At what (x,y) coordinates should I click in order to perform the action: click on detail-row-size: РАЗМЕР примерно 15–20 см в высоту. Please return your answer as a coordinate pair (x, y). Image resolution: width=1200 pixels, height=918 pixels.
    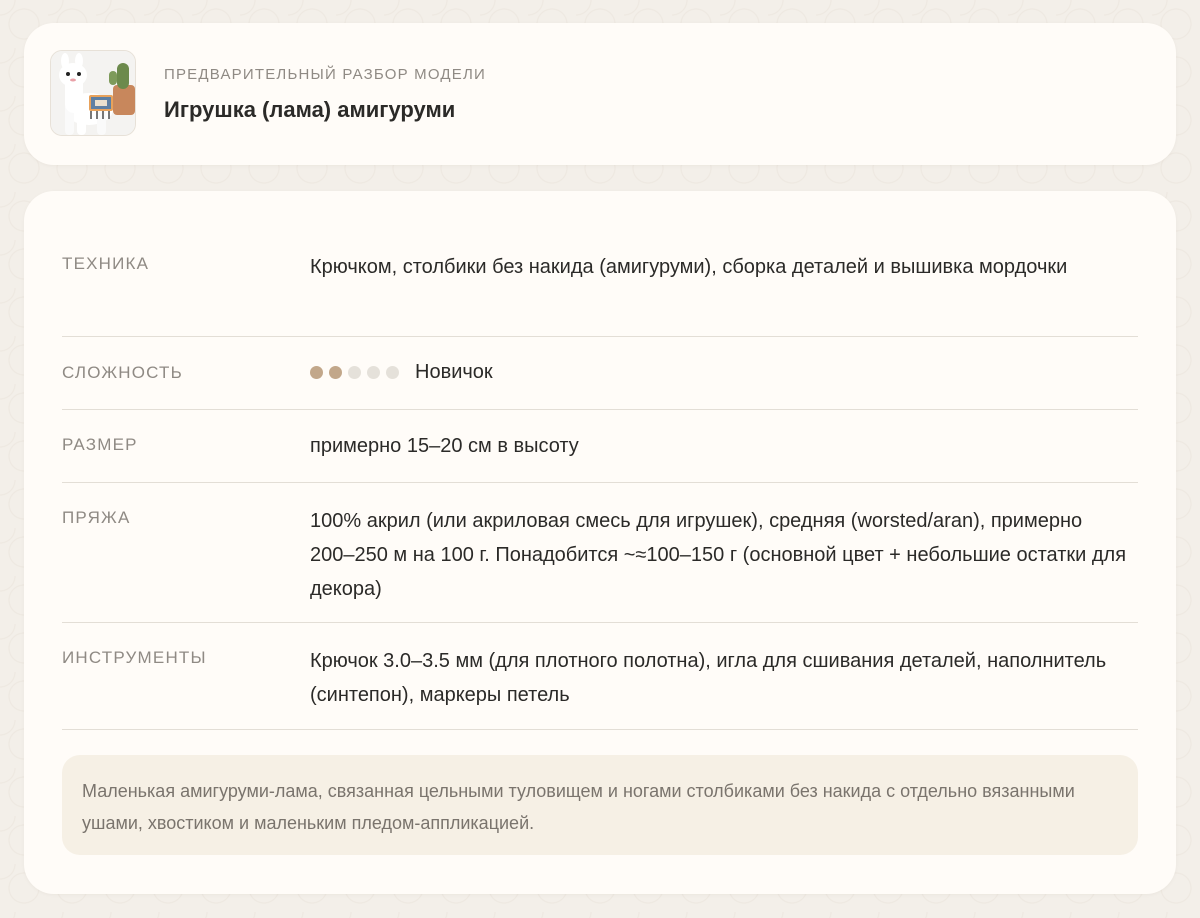
    Looking at the image, I should click on (600, 446).